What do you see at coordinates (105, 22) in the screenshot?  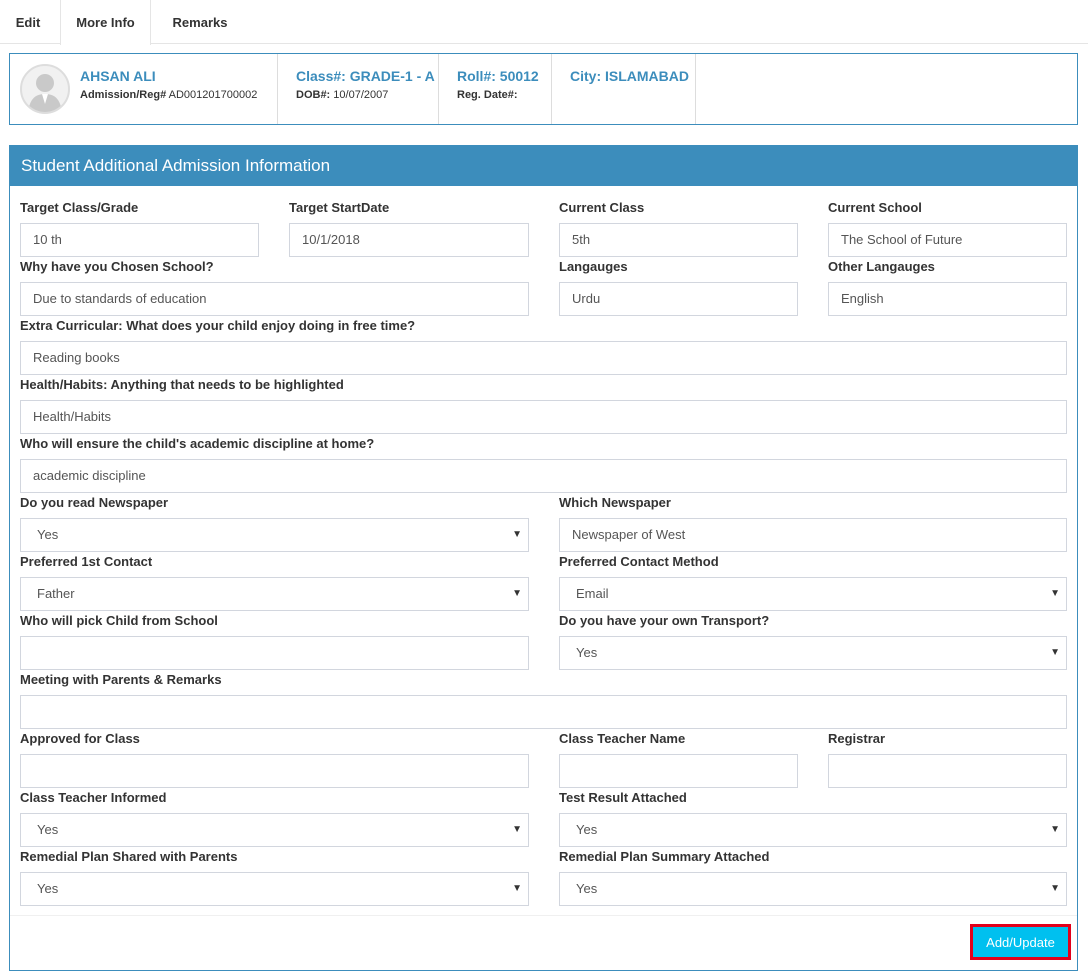 I see `tab-more-info: More Info` at bounding box center [105, 22].